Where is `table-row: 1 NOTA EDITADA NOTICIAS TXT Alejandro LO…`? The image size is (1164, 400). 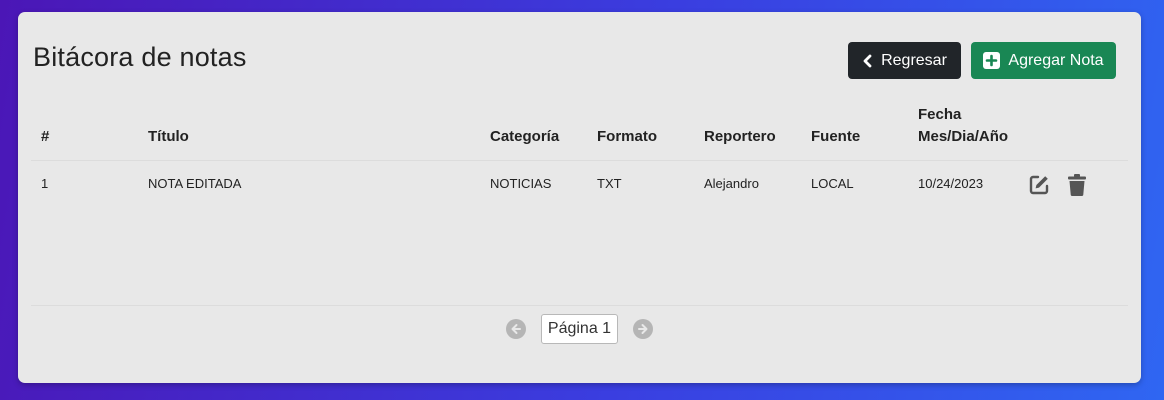 table-row: 1 NOTA EDITADA NOTICIAS TXT Alejandro LO… is located at coordinates (579, 183).